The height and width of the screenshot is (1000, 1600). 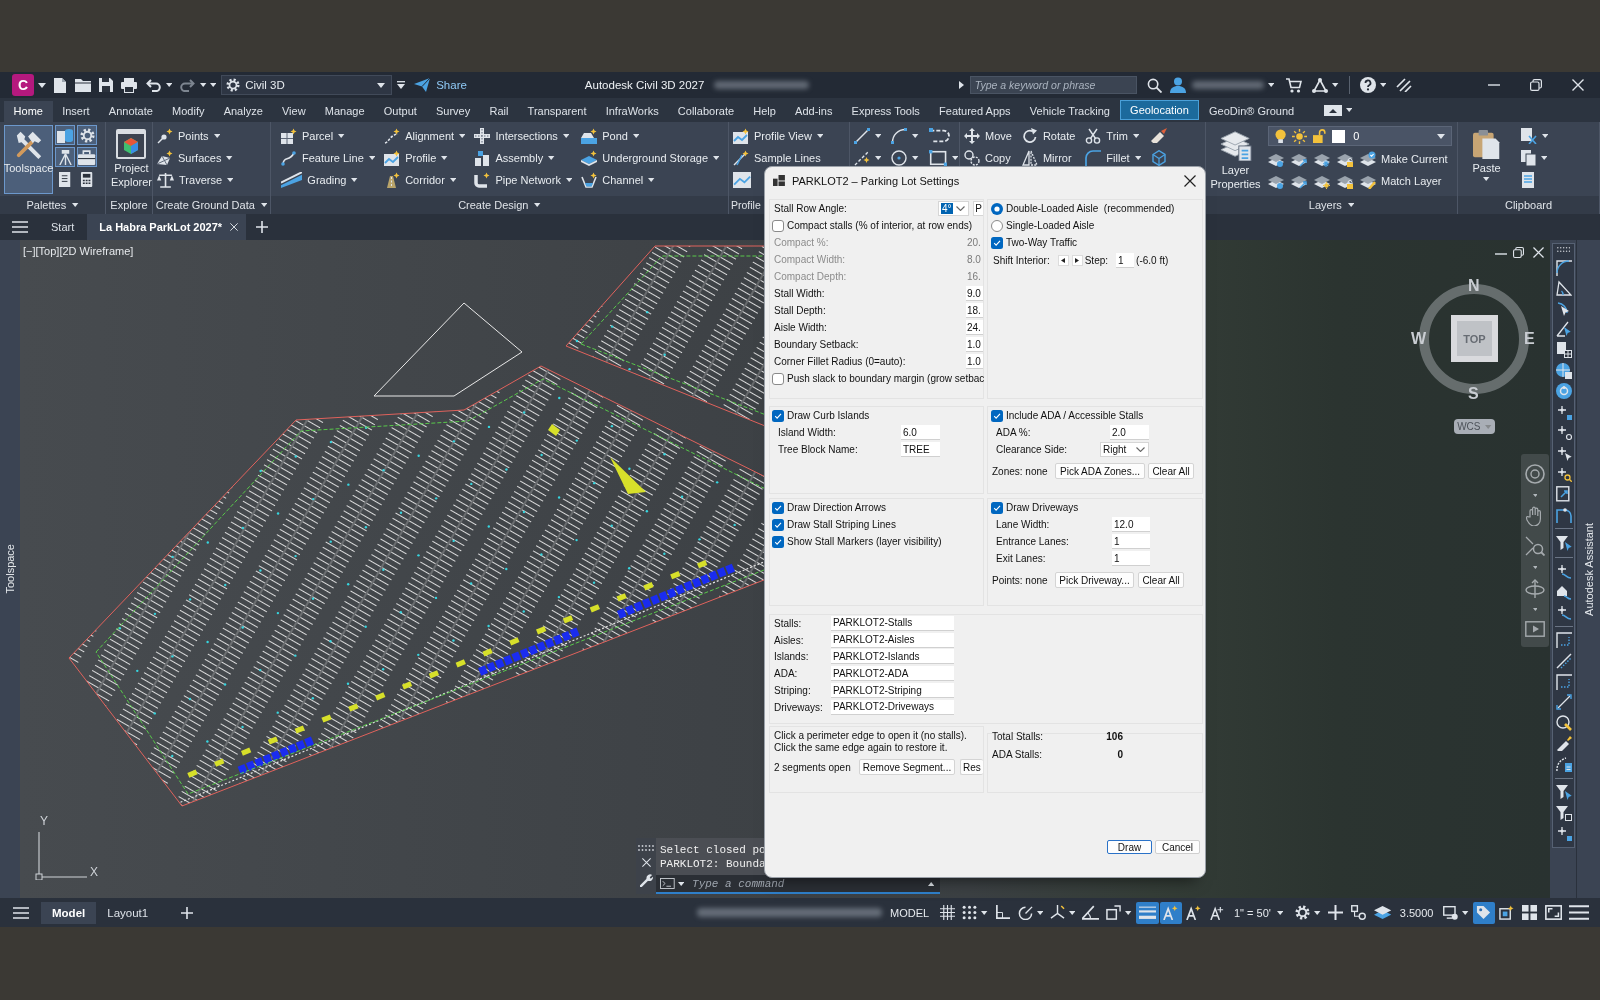 I want to click on ribbon-button: Mirror, so click(x=1046, y=158).